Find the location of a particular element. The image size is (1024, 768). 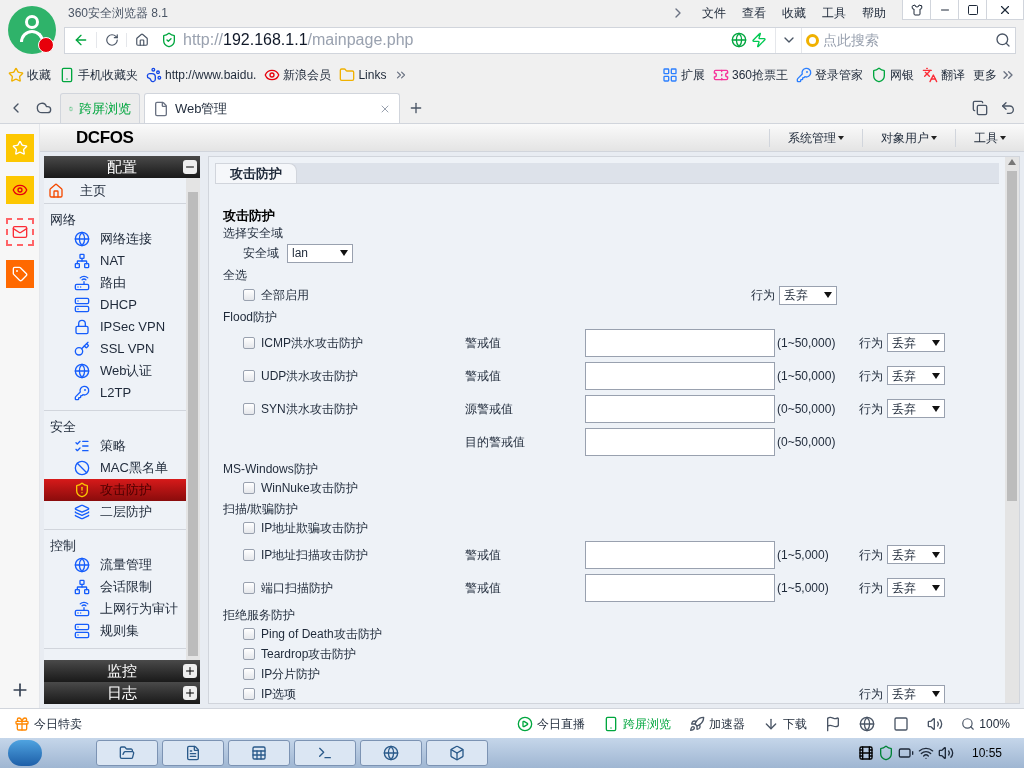

volume-icon is located at coordinates (935, 723).